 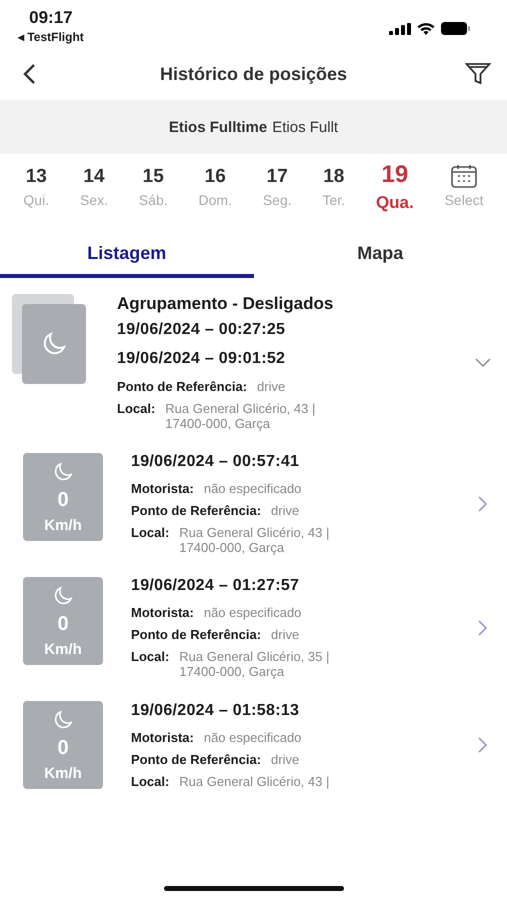 I want to click on day-option: 13 Qui., so click(x=36, y=194).